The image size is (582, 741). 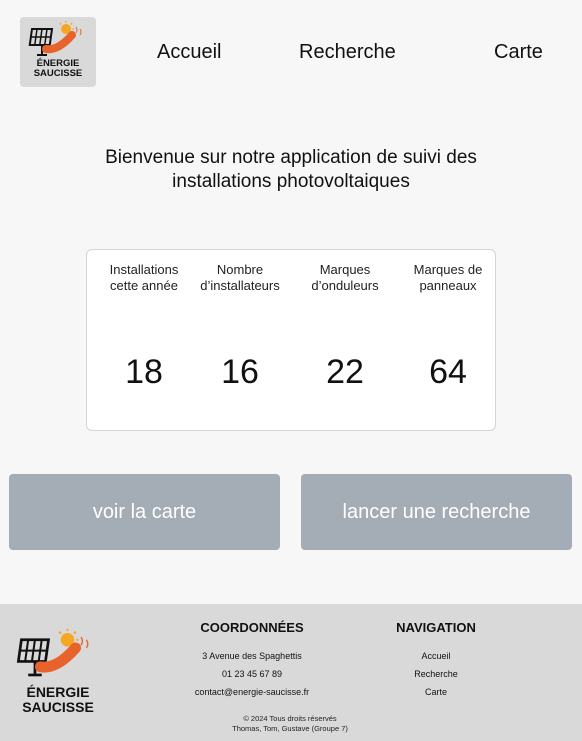 I want to click on nav-carte: Carte, so click(x=518, y=52).